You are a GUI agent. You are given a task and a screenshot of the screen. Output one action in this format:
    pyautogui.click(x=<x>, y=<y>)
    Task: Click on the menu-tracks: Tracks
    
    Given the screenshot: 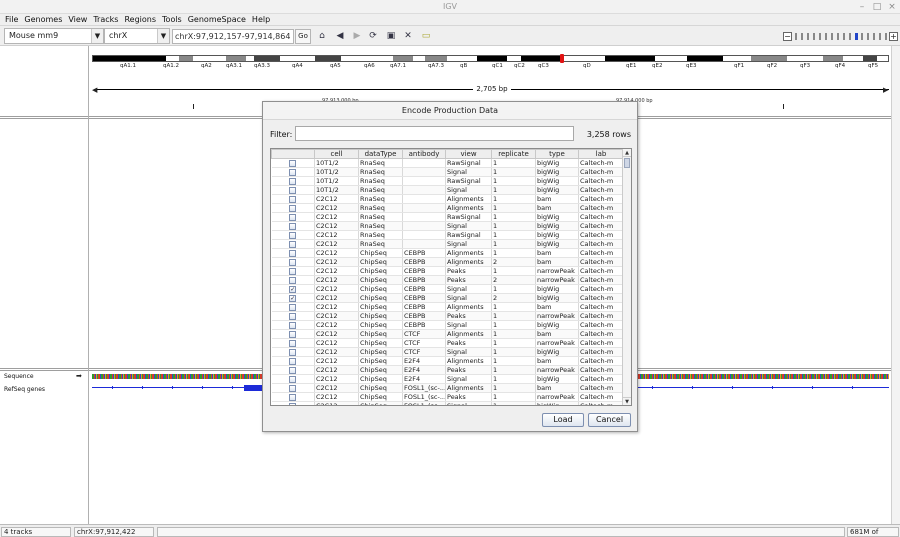 What is the action you would take?
    pyautogui.click(x=105, y=20)
    